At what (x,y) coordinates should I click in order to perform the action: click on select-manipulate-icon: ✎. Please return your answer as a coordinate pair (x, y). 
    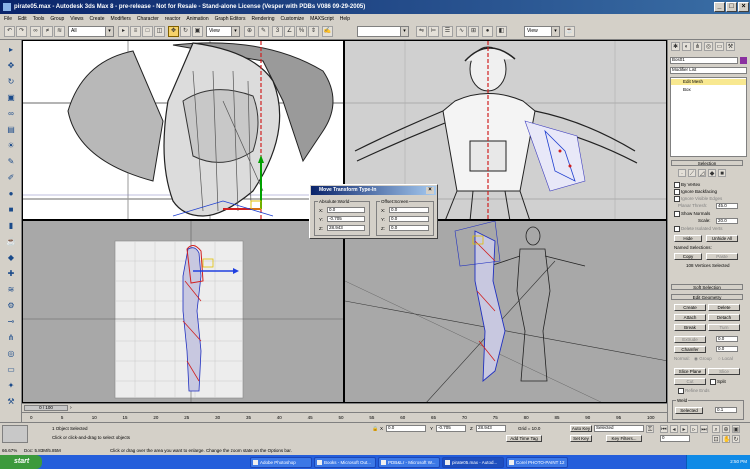
    Looking at the image, I should click on (263, 31).